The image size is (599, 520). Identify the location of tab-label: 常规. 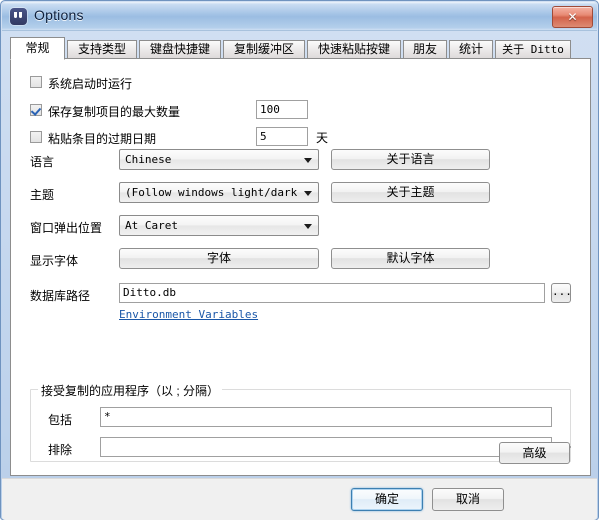
(37, 48).